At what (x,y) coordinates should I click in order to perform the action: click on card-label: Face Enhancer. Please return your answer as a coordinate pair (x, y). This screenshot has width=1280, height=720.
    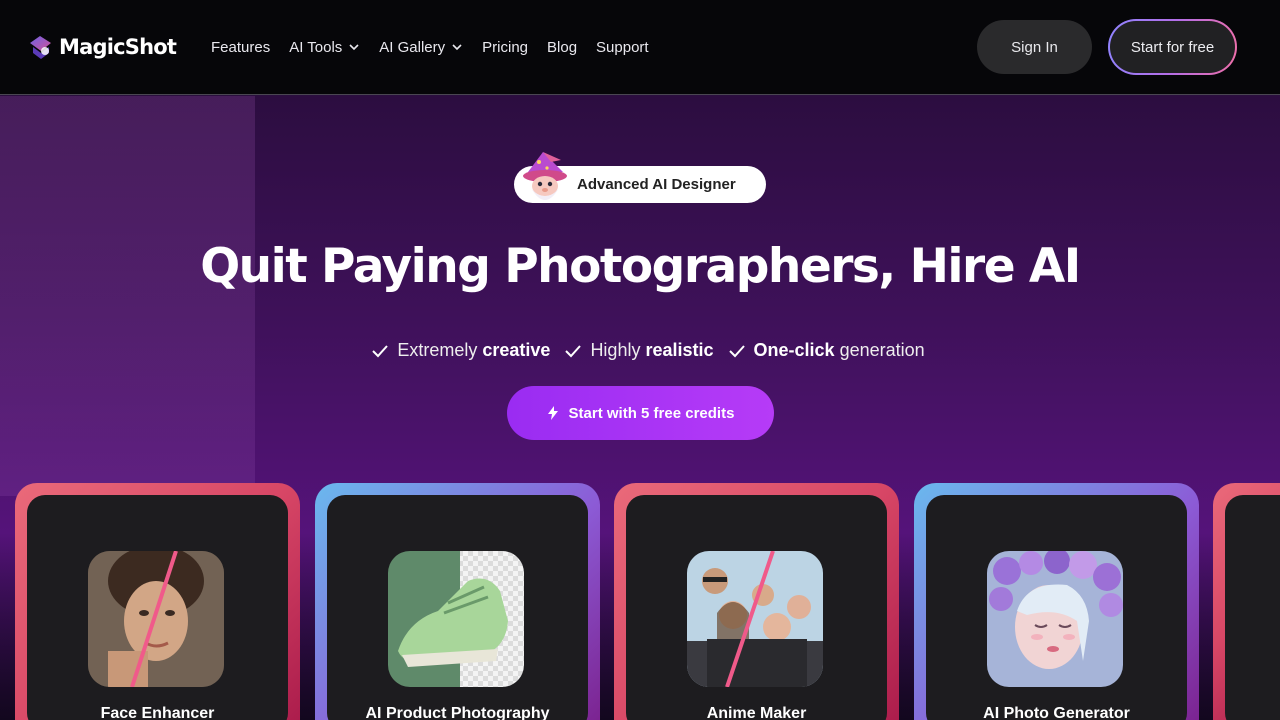
    Looking at the image, I should click on (157, 712).